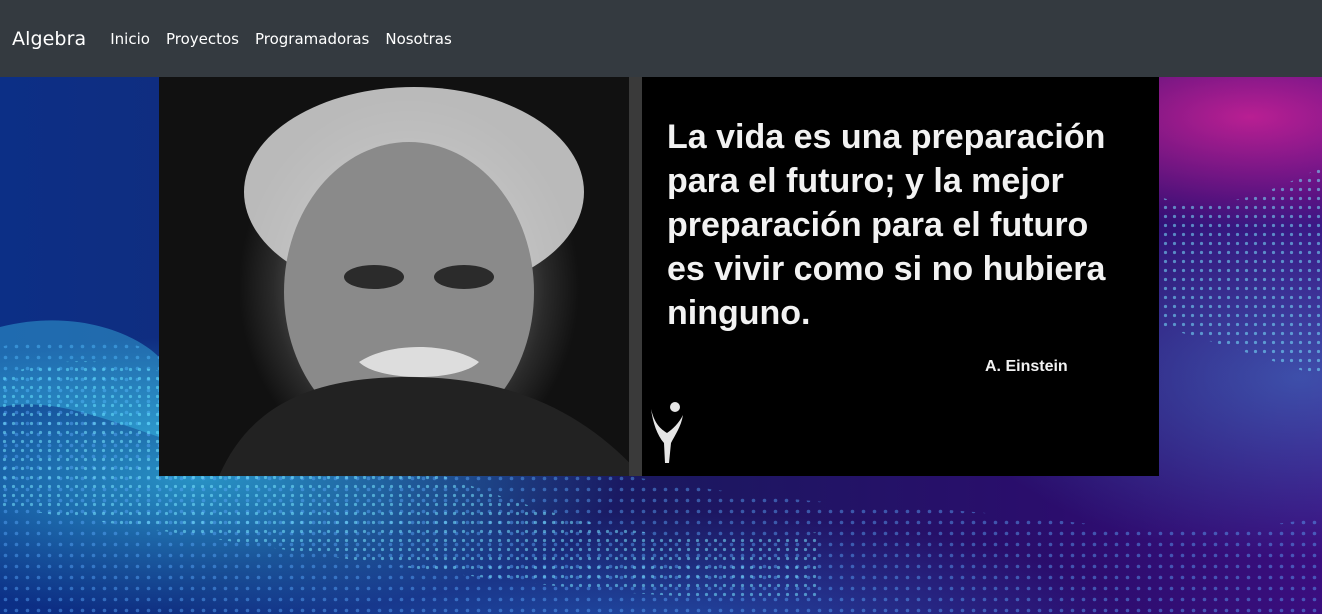  Describe the element at coordinates (312, 39) in the screenshot. I see `nav-link-programadoras: Programadoras` at that location.